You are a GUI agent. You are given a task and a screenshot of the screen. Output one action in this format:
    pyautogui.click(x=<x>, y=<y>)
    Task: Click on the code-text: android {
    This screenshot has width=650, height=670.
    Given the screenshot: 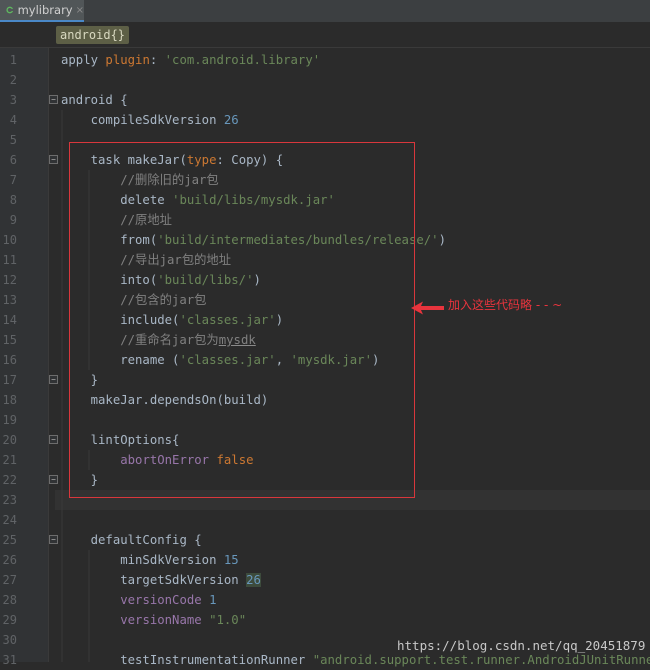 What is the action you would take?
    pyautogui.click(x=94, y=100)
    